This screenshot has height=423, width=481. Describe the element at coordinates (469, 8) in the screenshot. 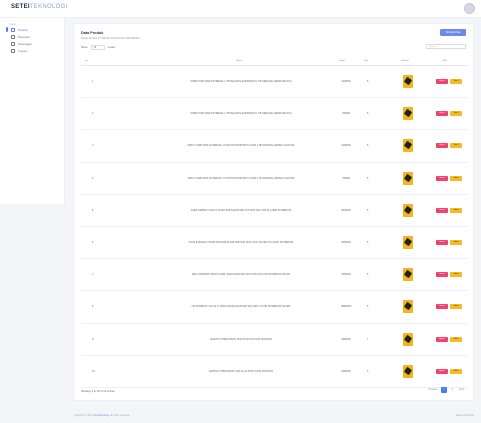

I see `avatar` at that location.